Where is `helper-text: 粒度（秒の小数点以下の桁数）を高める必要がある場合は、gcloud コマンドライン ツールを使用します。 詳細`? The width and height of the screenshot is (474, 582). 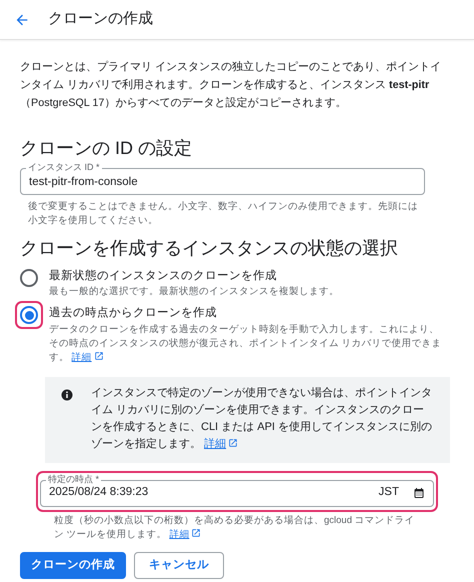 helper-text: 粒度（秒の小数点以下の桁数）を高める必要がある場合は、gcloud コマンドライン ツールを使用します。 詳細 is located at coordinates (235, 528).